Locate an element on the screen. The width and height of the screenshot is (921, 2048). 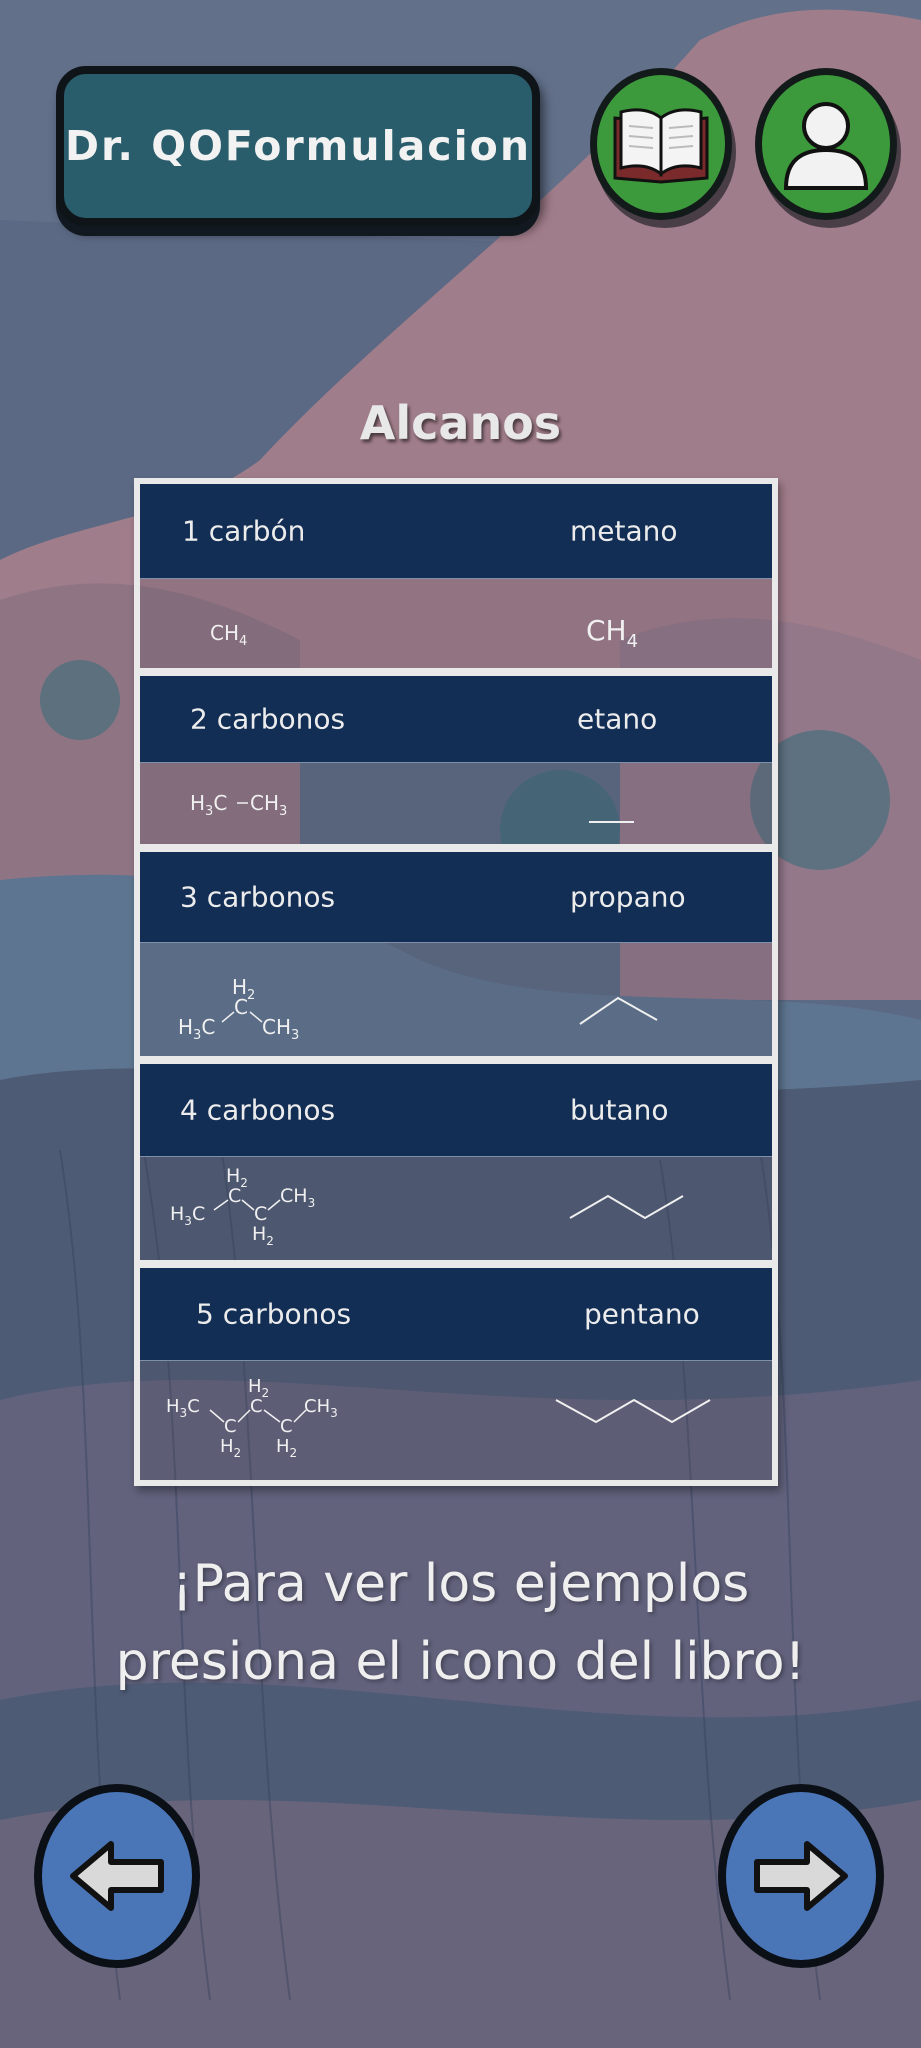
carbons-label: 3 carbonos is located at coordinates (258, 897).